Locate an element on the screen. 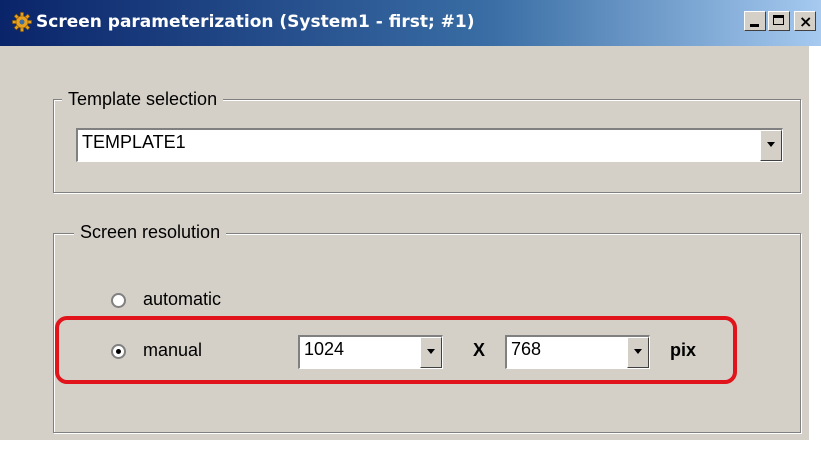 This screenshot has width=821, height=449. minimize-button is located at coordinates (755, 21).